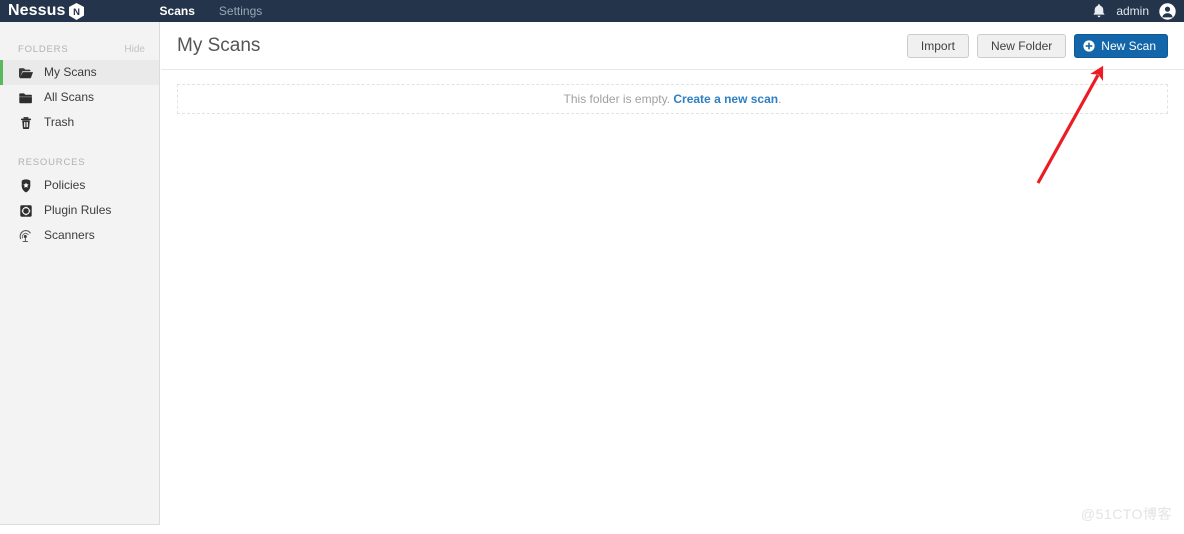  I want to click on sidebar-item-label: Plugin Rules, so click(78, 210).